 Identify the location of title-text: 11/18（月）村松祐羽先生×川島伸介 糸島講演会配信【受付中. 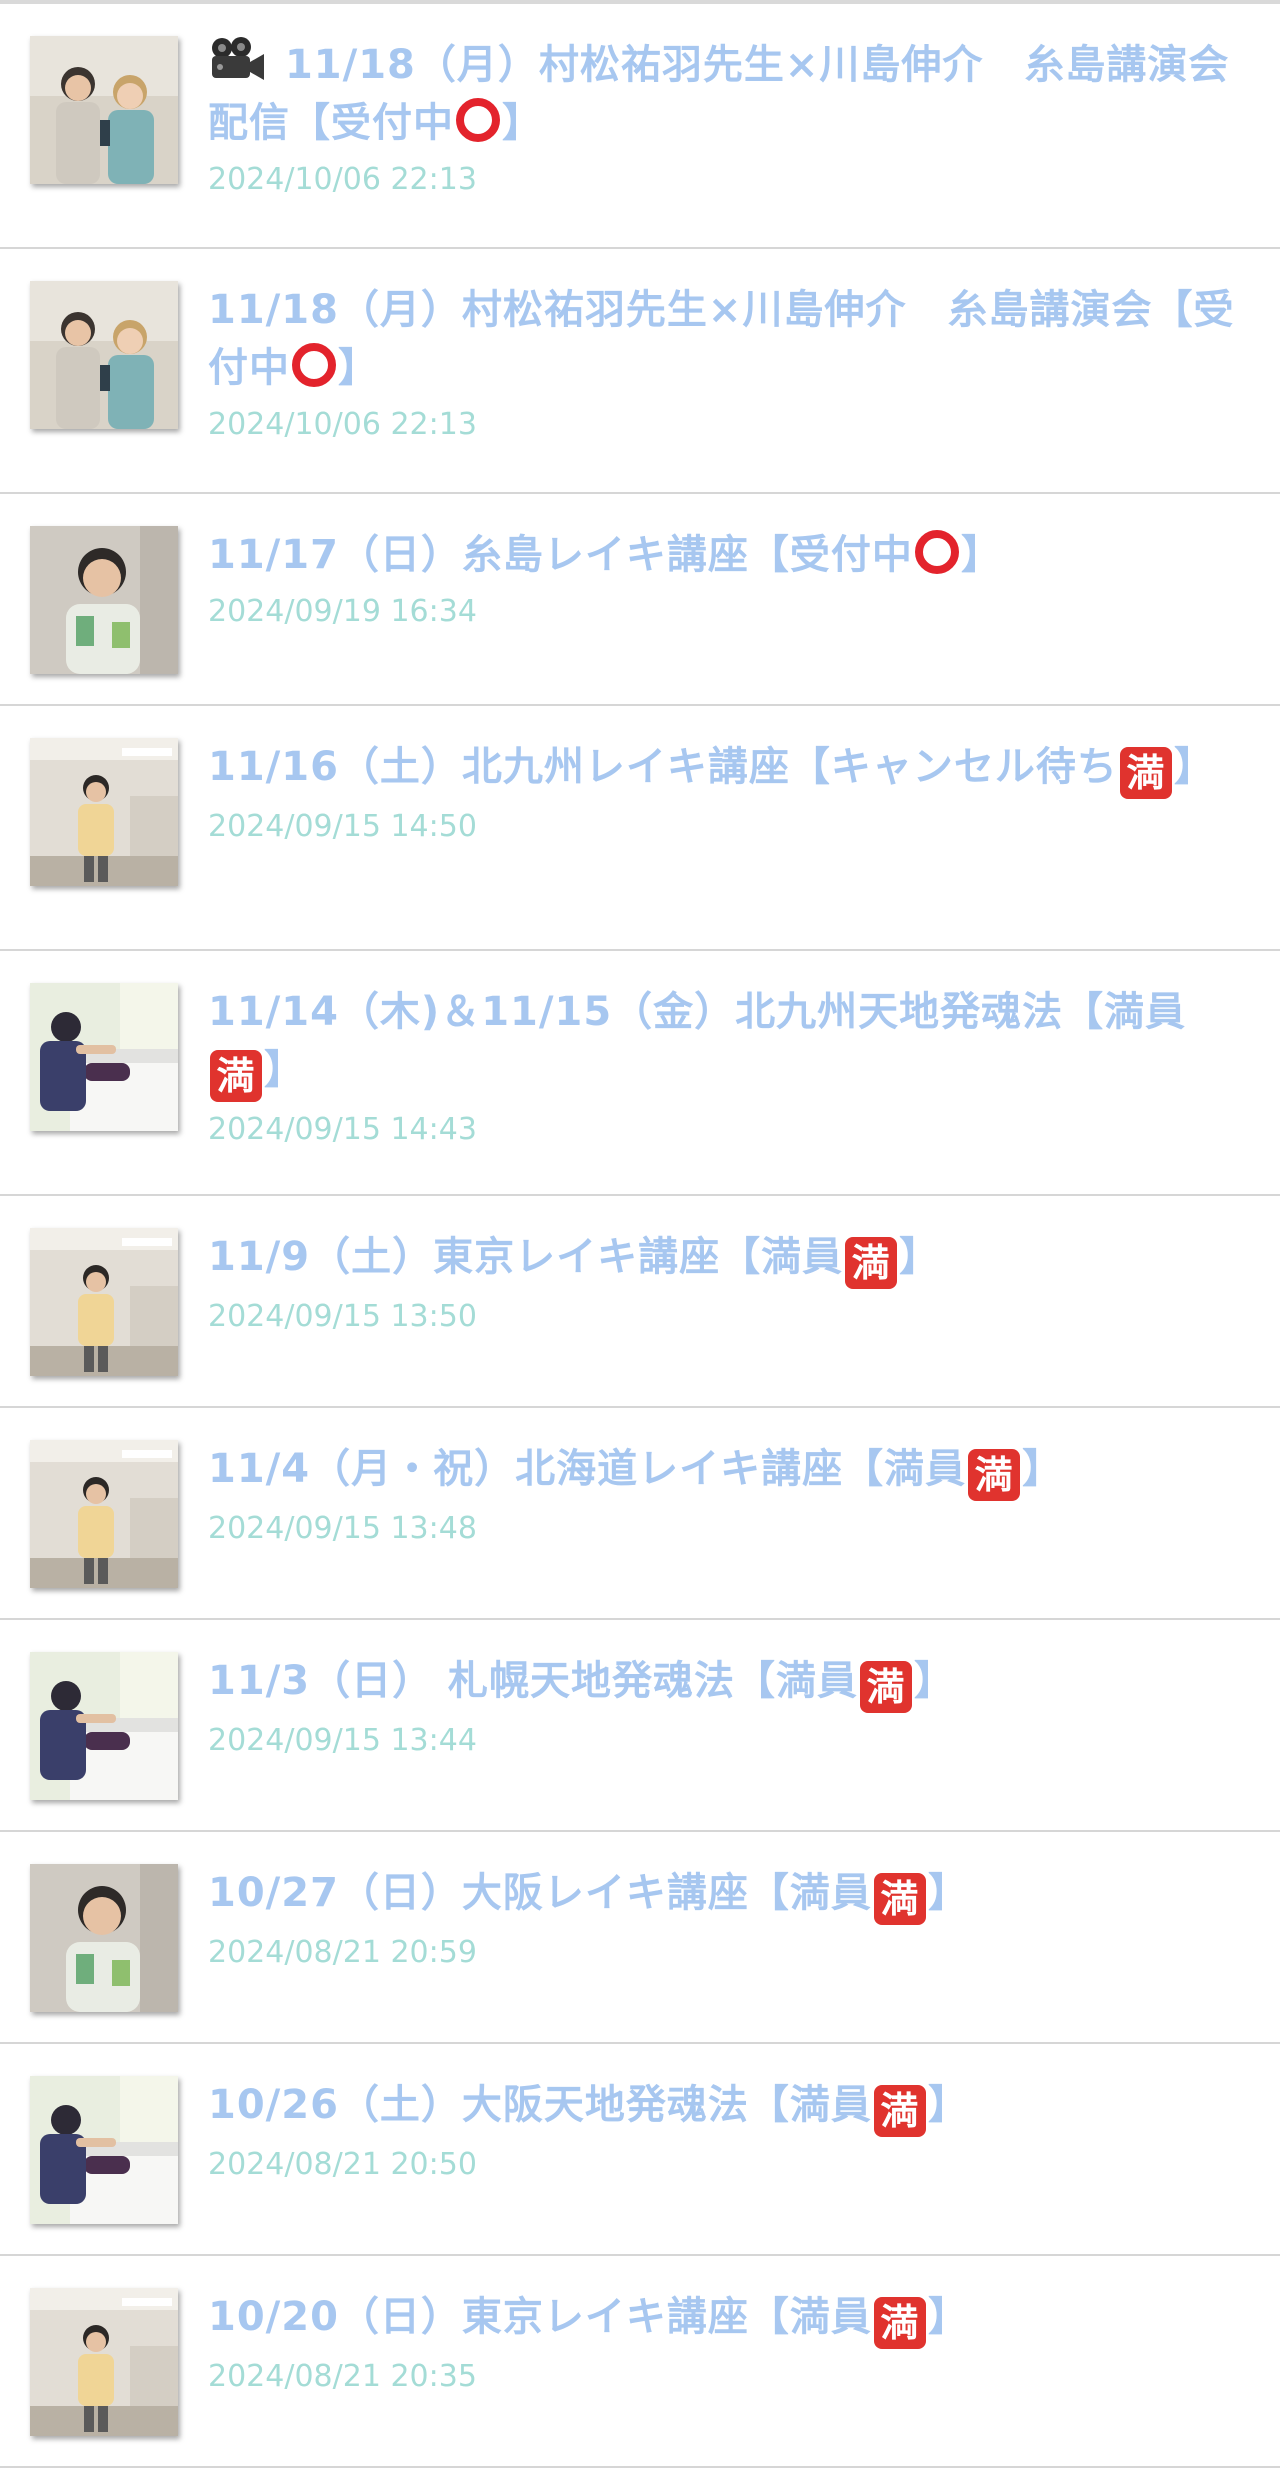
(719, 94).